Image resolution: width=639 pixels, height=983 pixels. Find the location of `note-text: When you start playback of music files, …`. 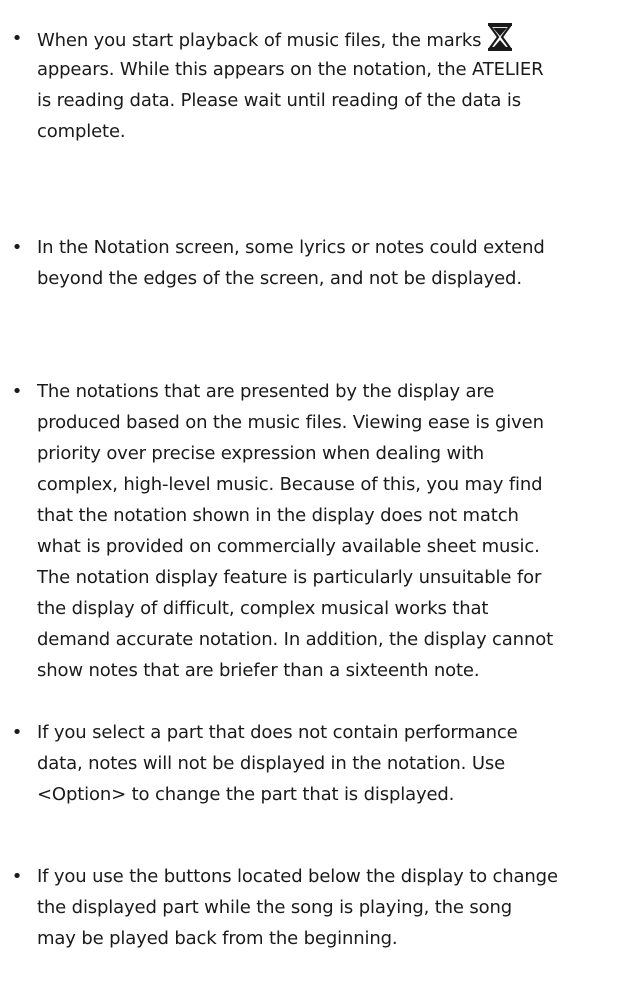

note-text: When you start playback of music files, … is located at coordinates (337, 85).